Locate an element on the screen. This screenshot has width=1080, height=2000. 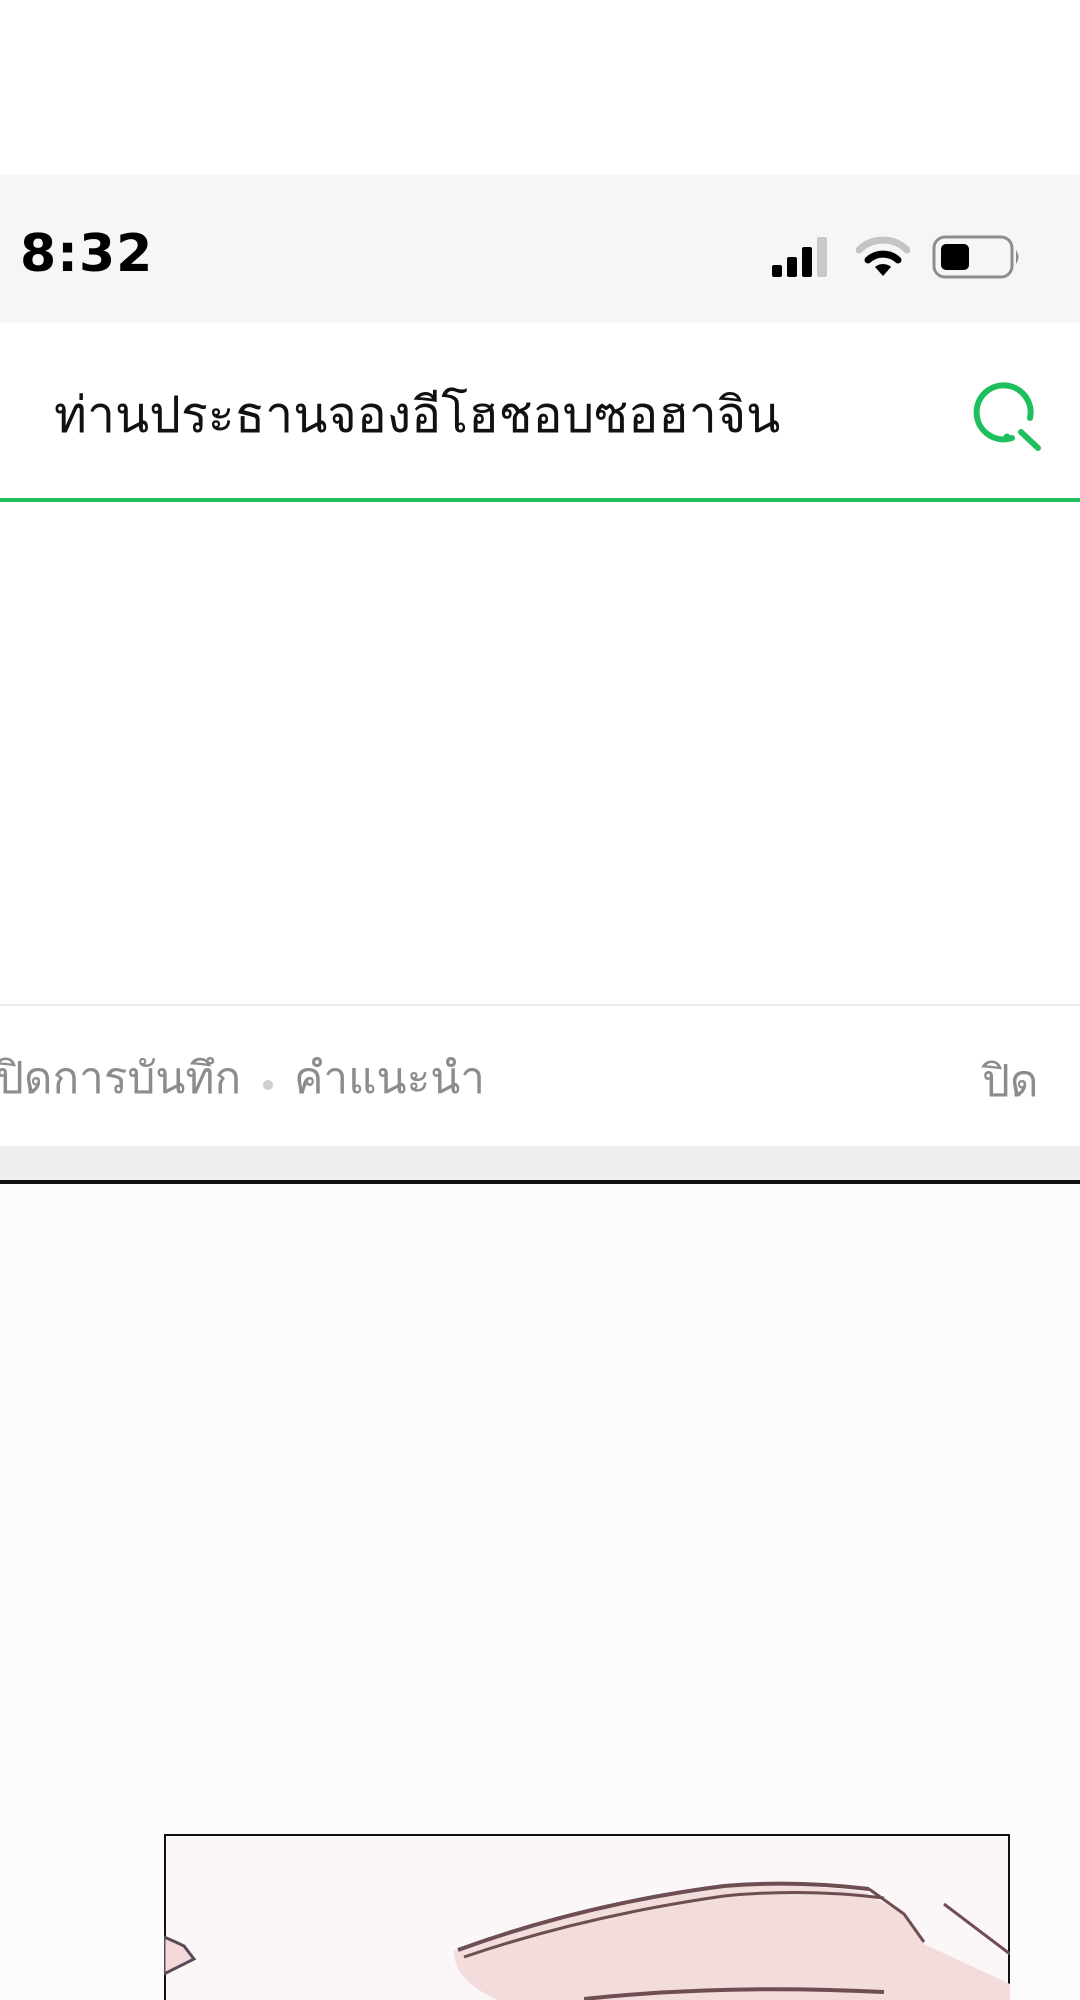
comic-panel-image is located at coordinates (587, 1917).